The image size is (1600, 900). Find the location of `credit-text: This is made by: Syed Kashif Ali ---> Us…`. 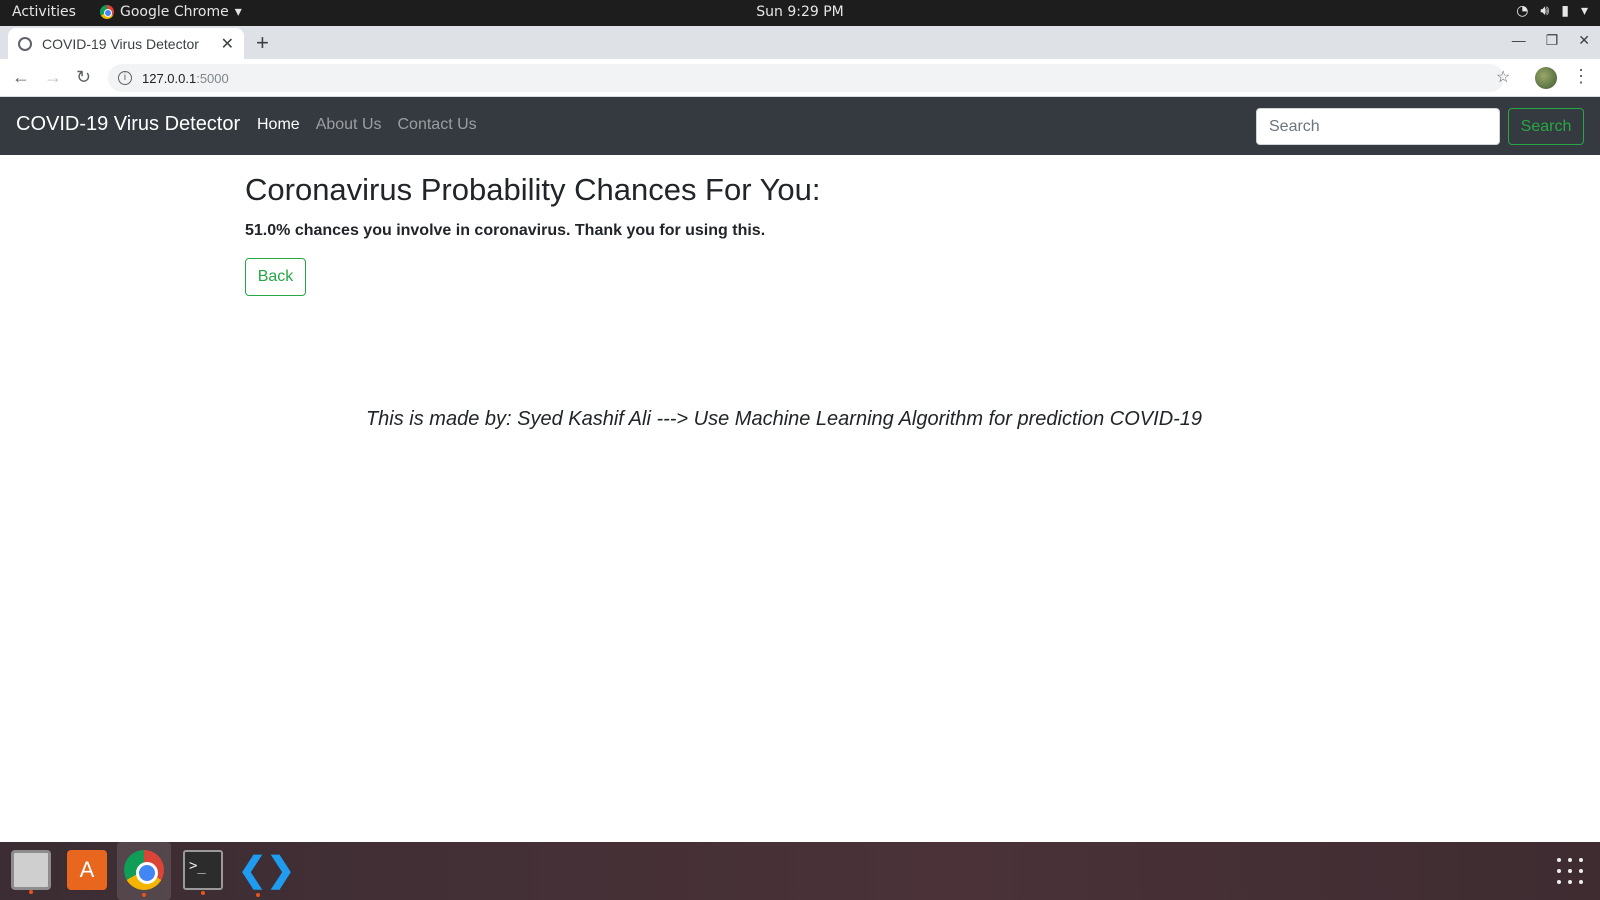

credit-text: This is made by: Syed Kashif Ali ---> Us… is located at coordinates (784, 419).